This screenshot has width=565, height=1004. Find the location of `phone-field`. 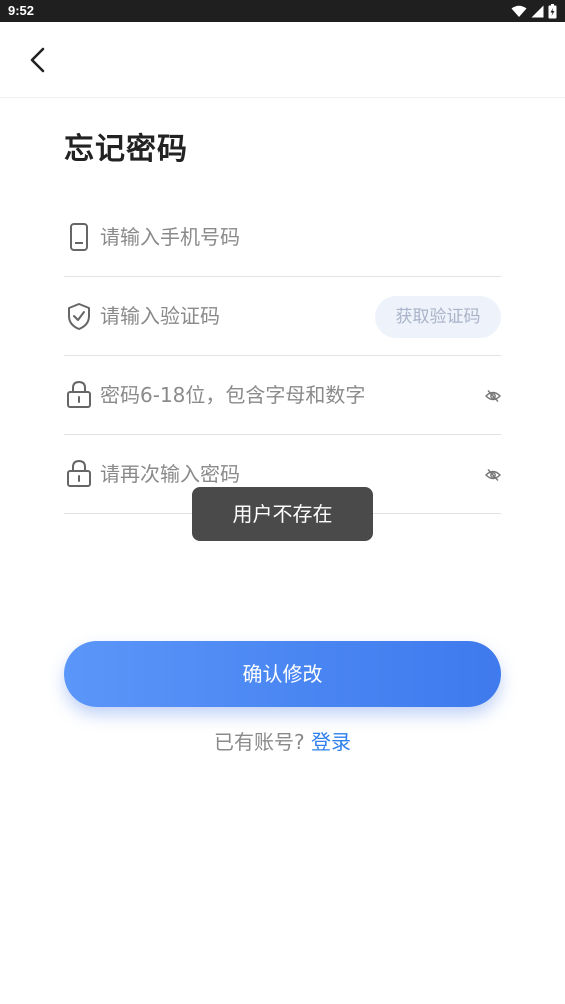

phone-field is located at coordinates (282, 237).